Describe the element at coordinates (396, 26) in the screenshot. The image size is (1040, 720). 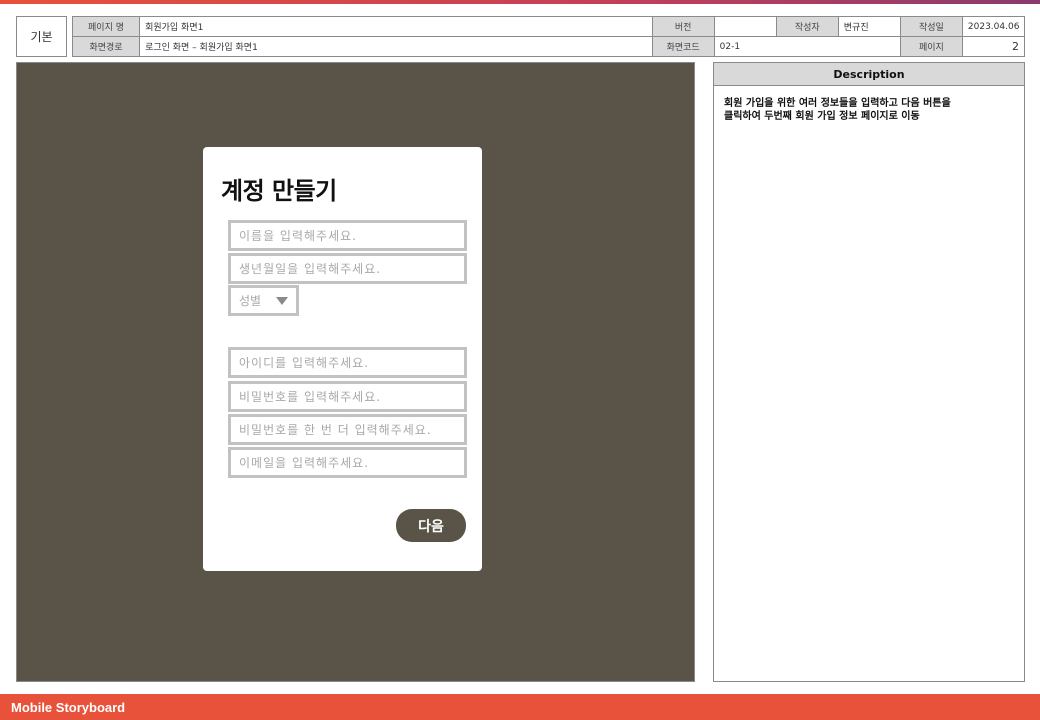
I see `page-name-value: 회원가입 화면1` at that location.